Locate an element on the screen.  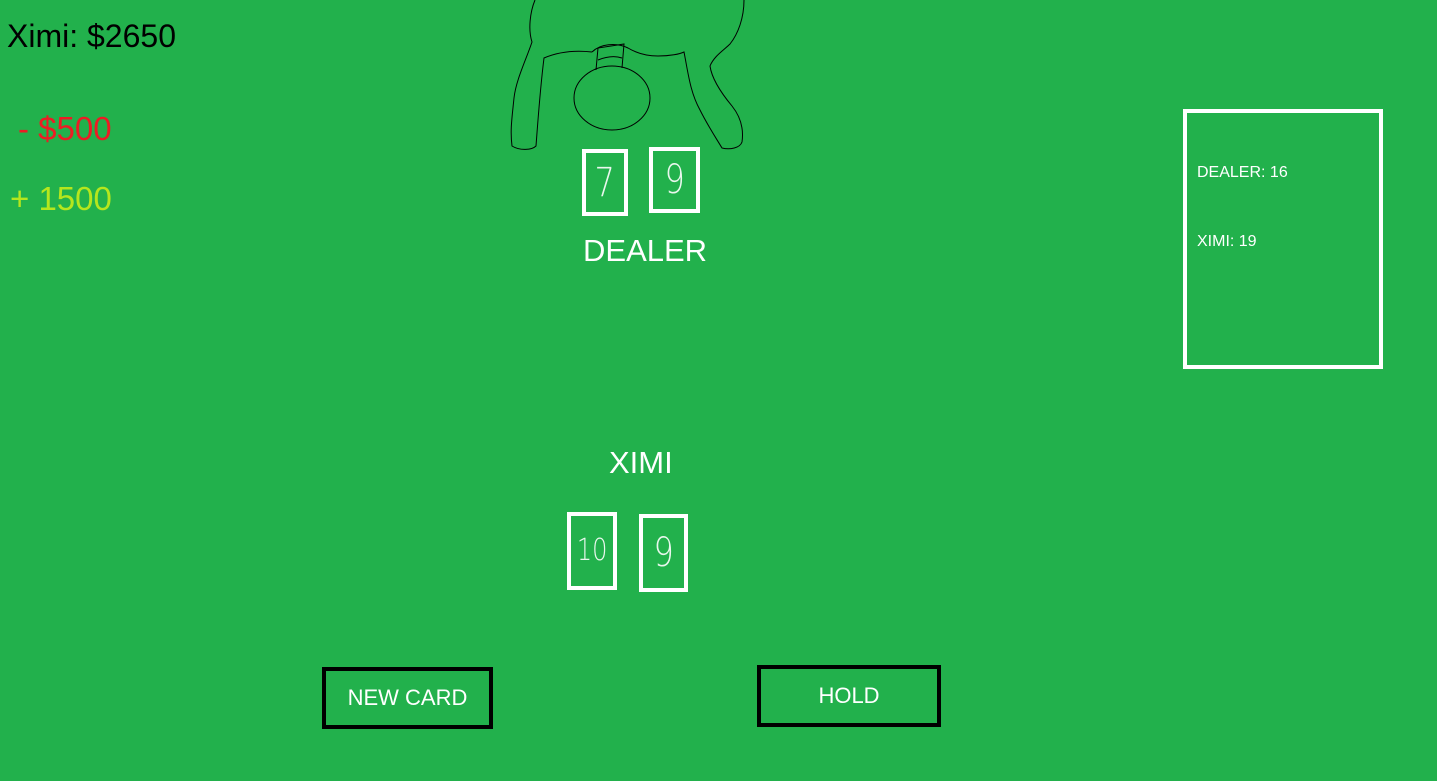
player-card: 9 is located at coordinates (663, 553).